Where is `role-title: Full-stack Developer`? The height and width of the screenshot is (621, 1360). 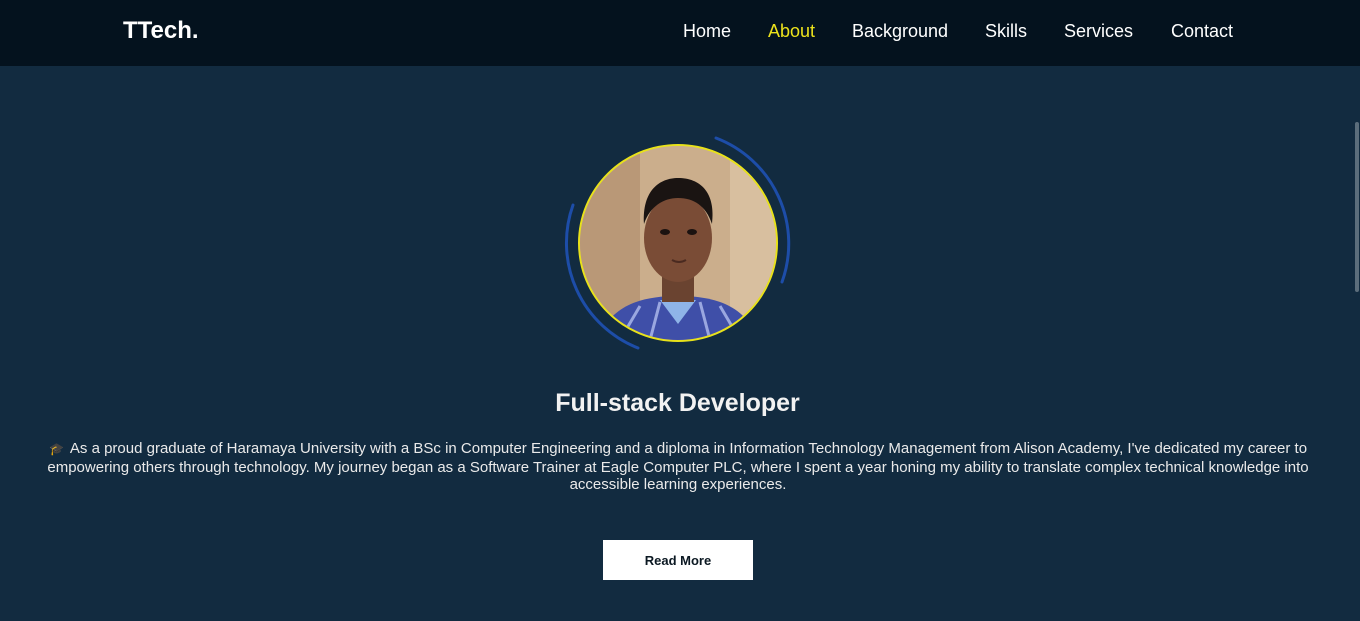 role-title: Full-stack Developer is located at coordinates (677, 403).